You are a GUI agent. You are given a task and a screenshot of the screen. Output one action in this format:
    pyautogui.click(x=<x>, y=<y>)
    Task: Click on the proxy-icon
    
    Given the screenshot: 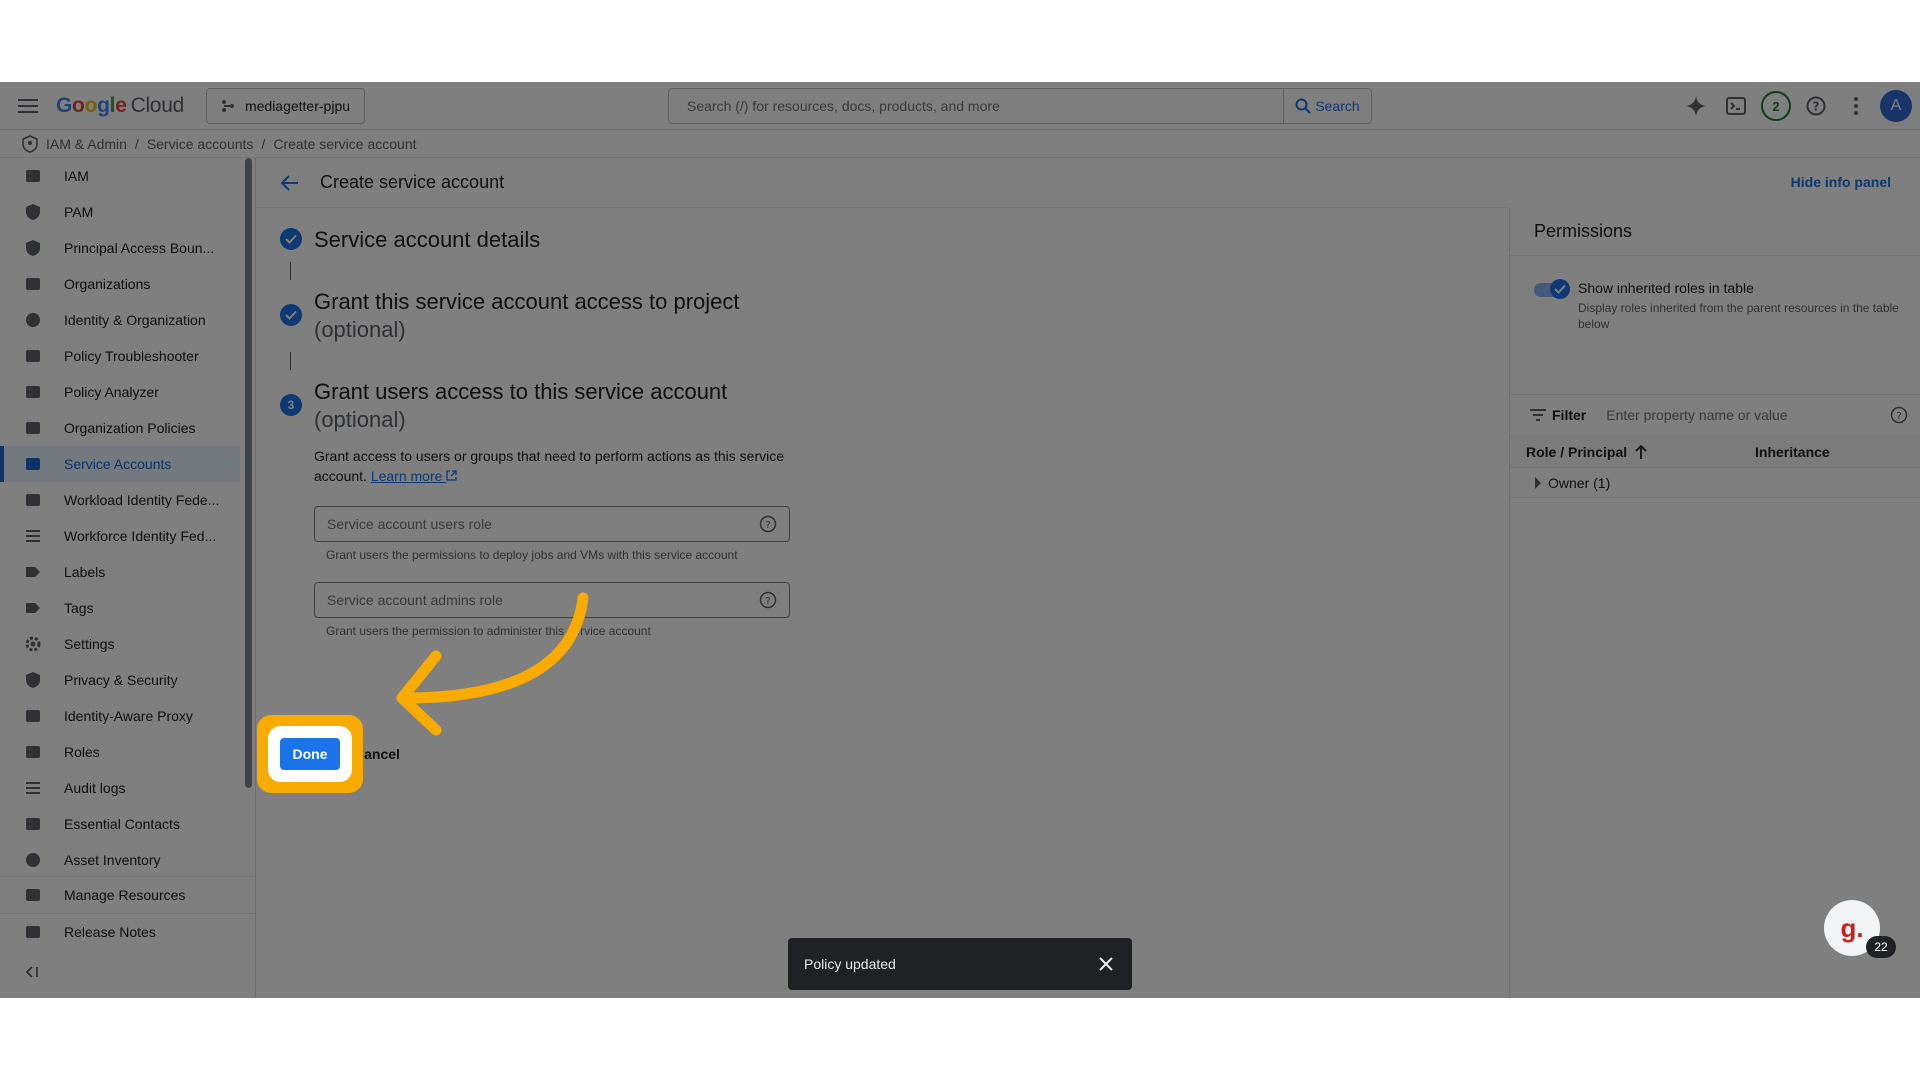 What is the action you would take?
    pyautogui.click(x=33, y=716)
    